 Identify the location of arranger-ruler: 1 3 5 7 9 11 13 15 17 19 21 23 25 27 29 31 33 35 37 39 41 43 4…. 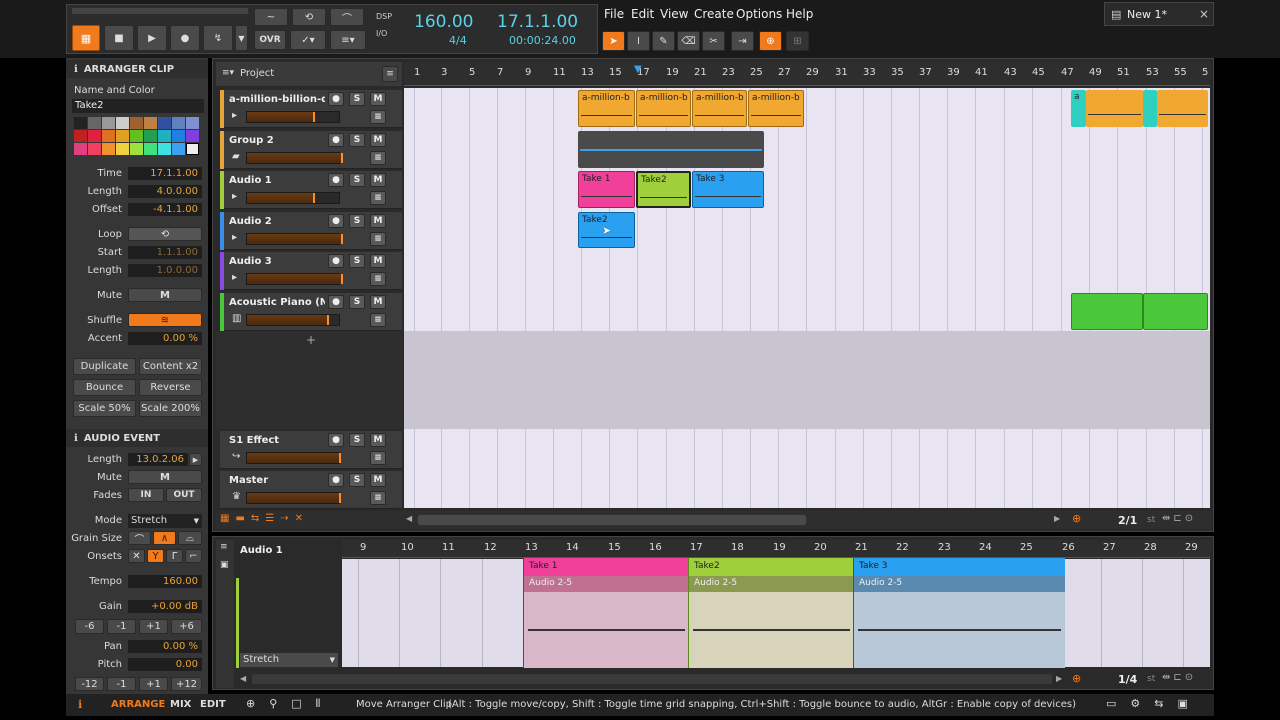
(807, 74).